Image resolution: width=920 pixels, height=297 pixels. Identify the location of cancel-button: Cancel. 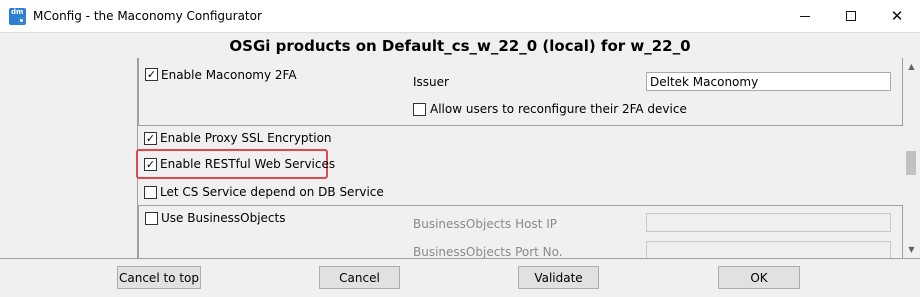
(359, 277).